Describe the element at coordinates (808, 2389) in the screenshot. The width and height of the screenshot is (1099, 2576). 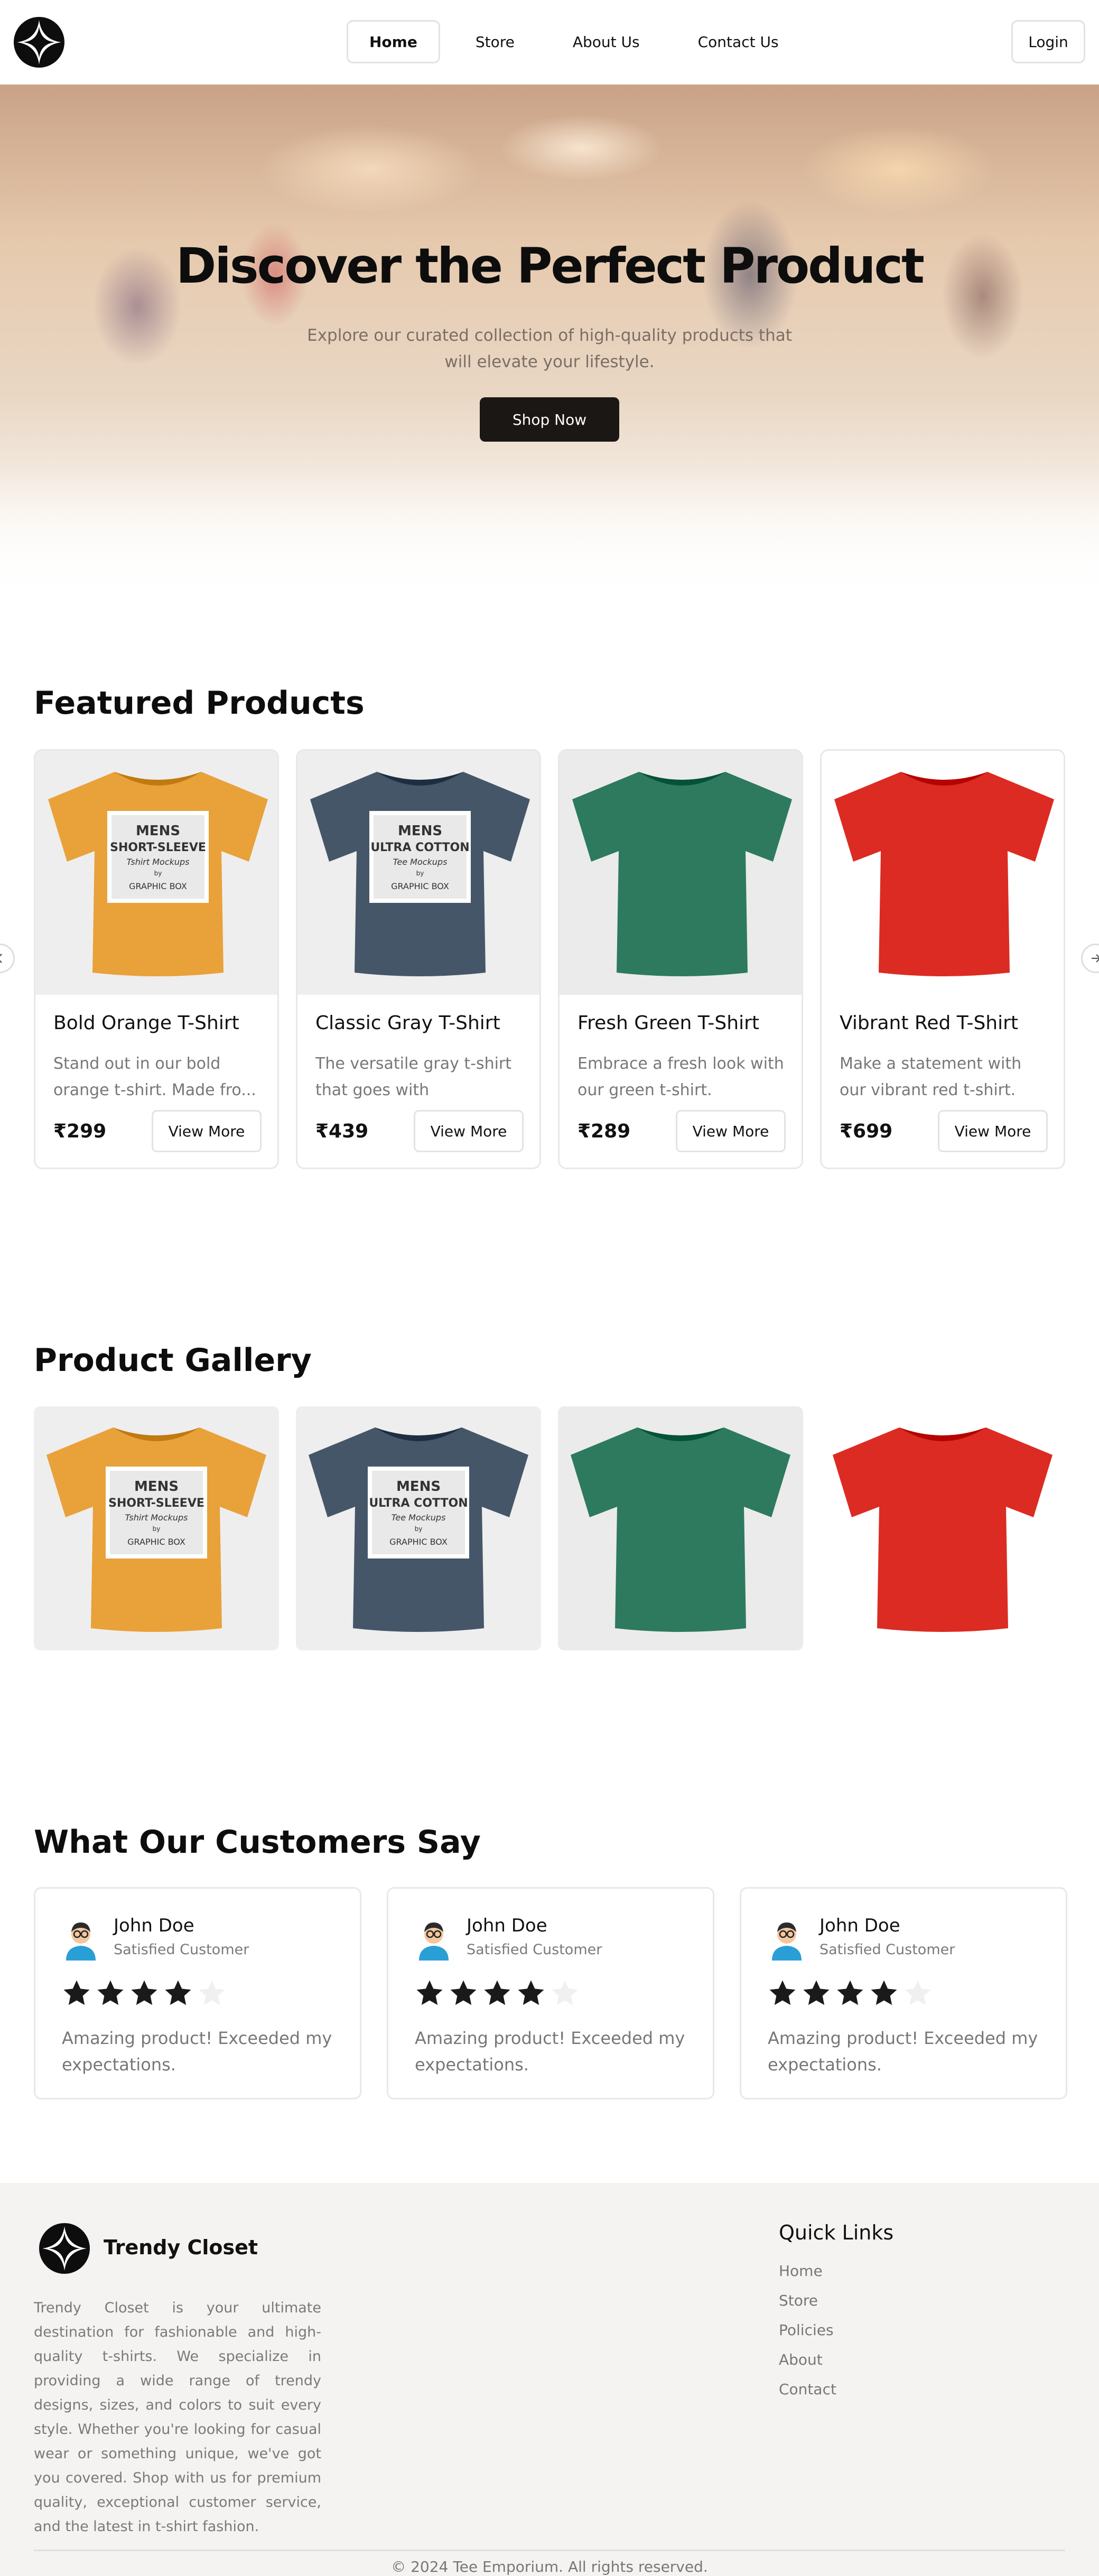
I see `quick-link-contact: Contact` at that location.